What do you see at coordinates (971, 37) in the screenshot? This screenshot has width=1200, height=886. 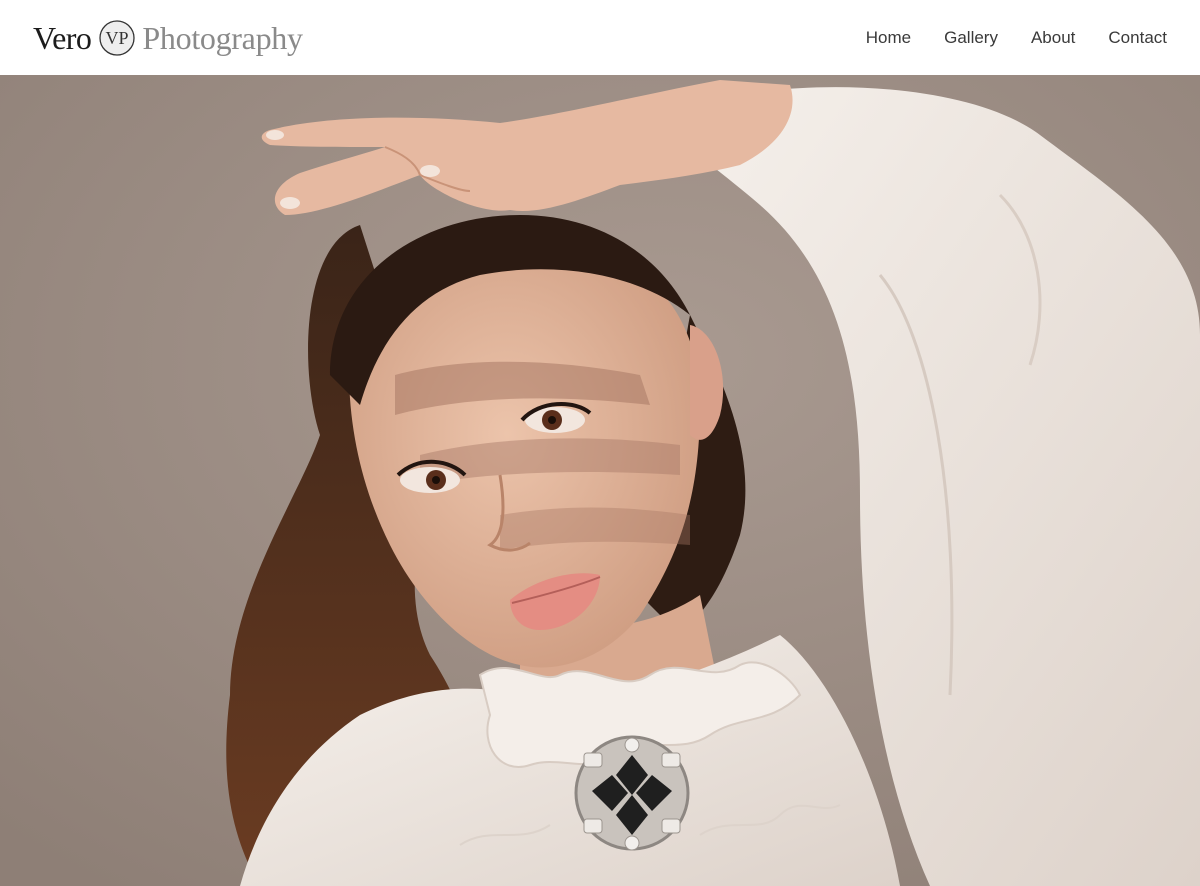 I see `nav-gallery-link: Gallery` at bounding box center [971, 37].